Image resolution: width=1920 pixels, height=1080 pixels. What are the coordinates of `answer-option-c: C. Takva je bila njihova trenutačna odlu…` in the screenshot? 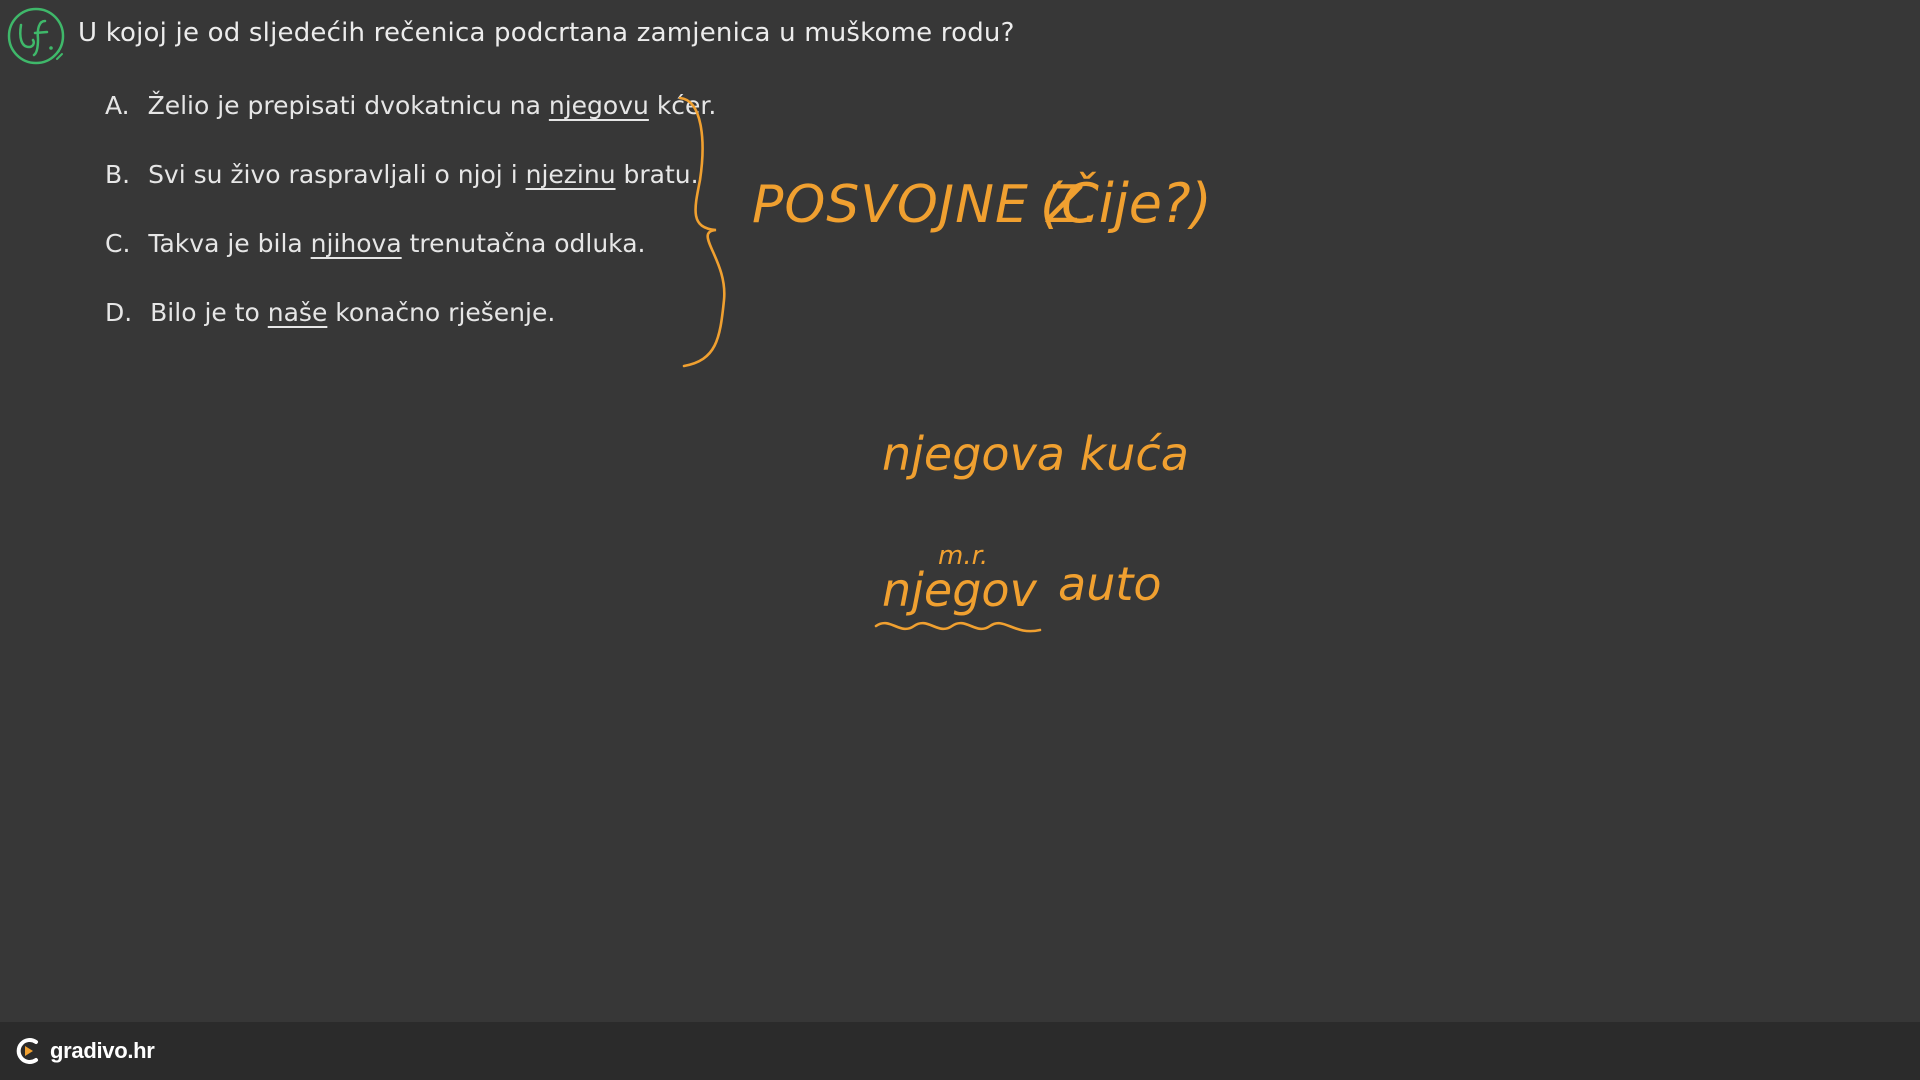 It's located at (375, 243).